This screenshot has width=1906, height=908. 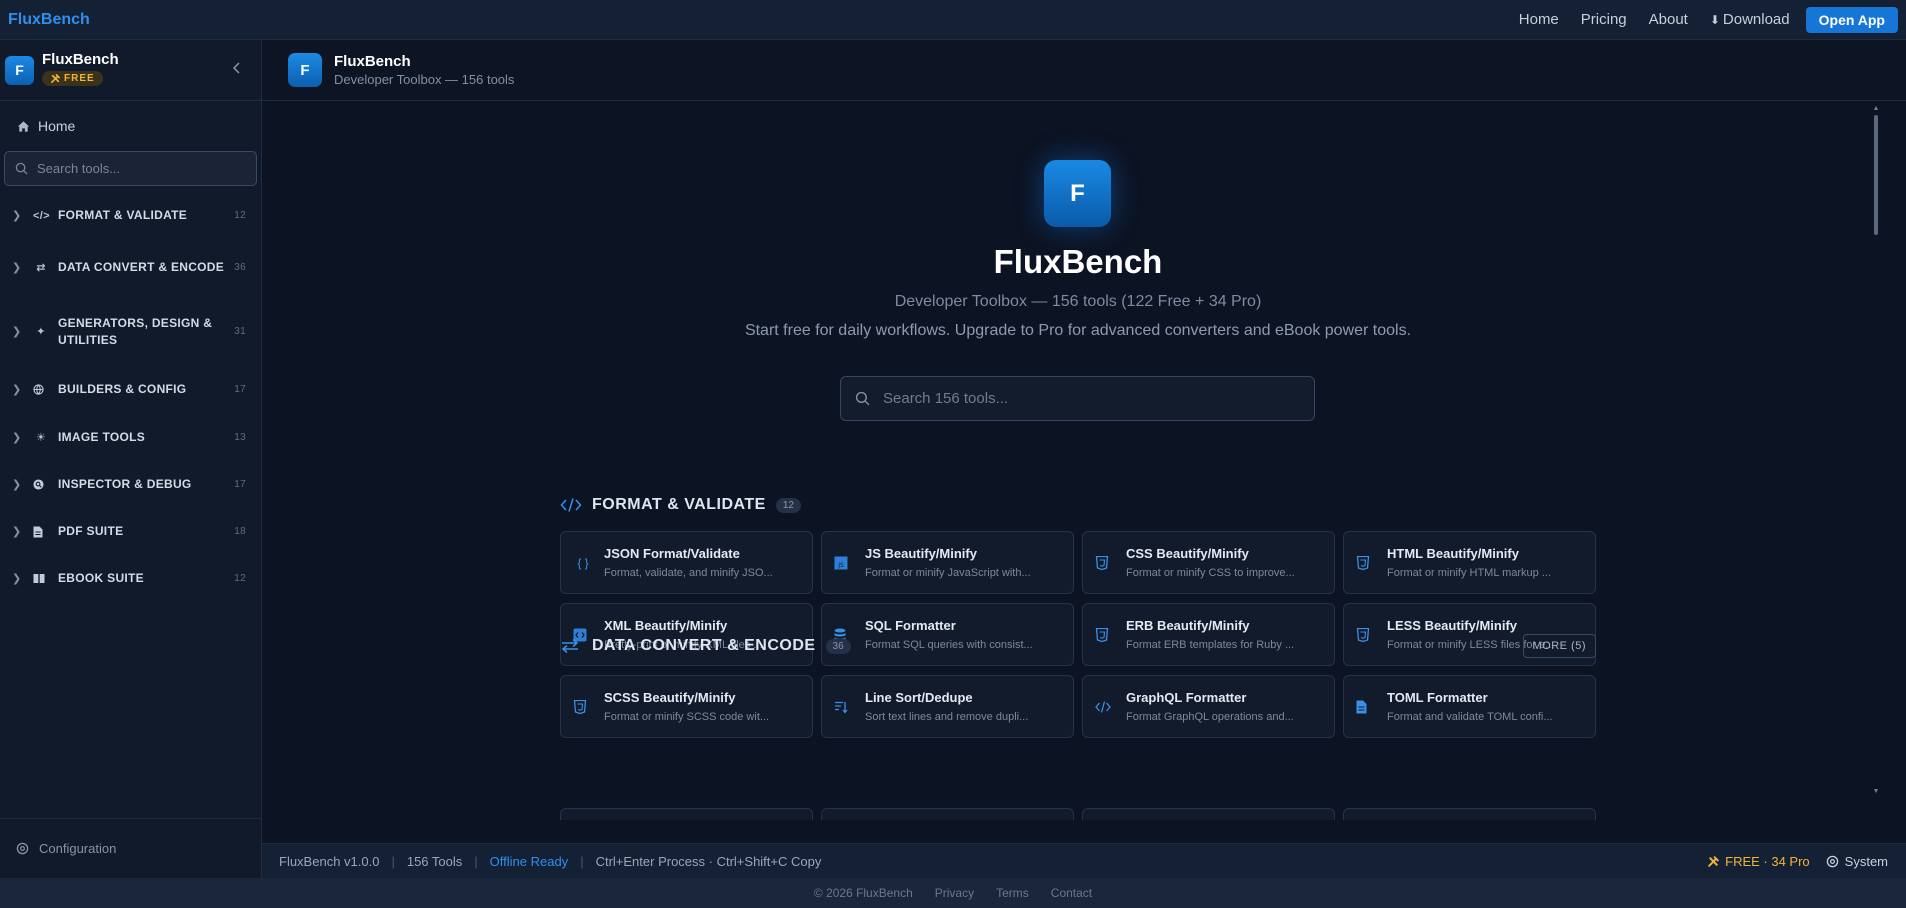 I want to click on collapse-sidebar-icon, so click(x=236, y=68).